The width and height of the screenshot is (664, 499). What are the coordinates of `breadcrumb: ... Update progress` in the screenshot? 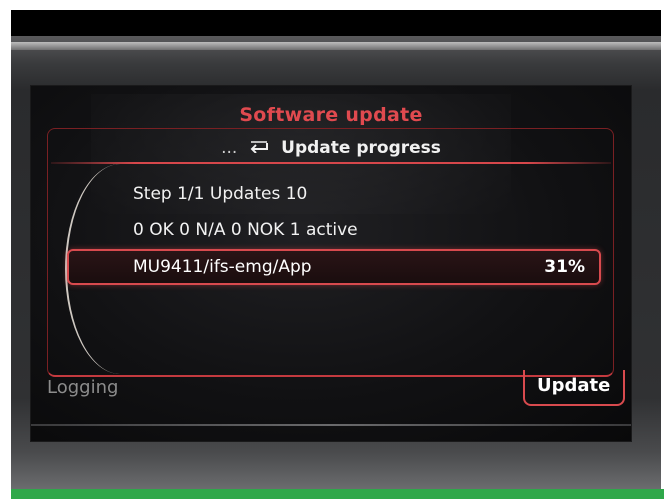 It's located at (331, 148).